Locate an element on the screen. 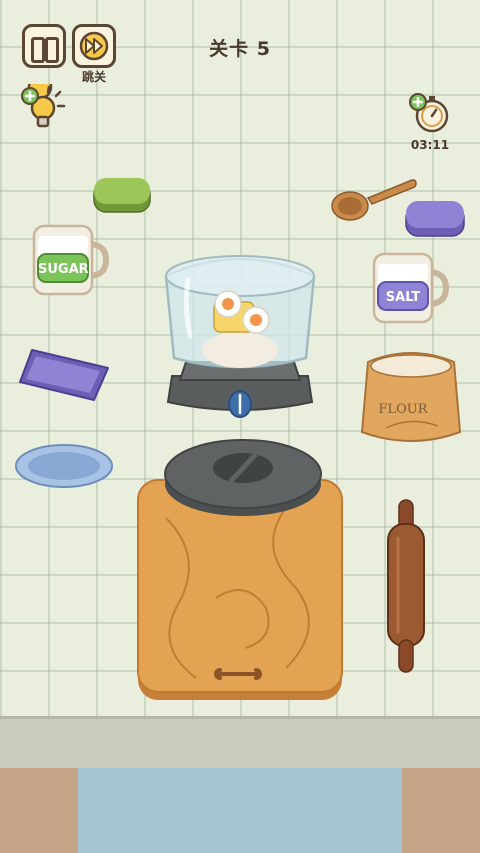 The image size is (480, 853). flour-sack is located at coordinates (411, 397).